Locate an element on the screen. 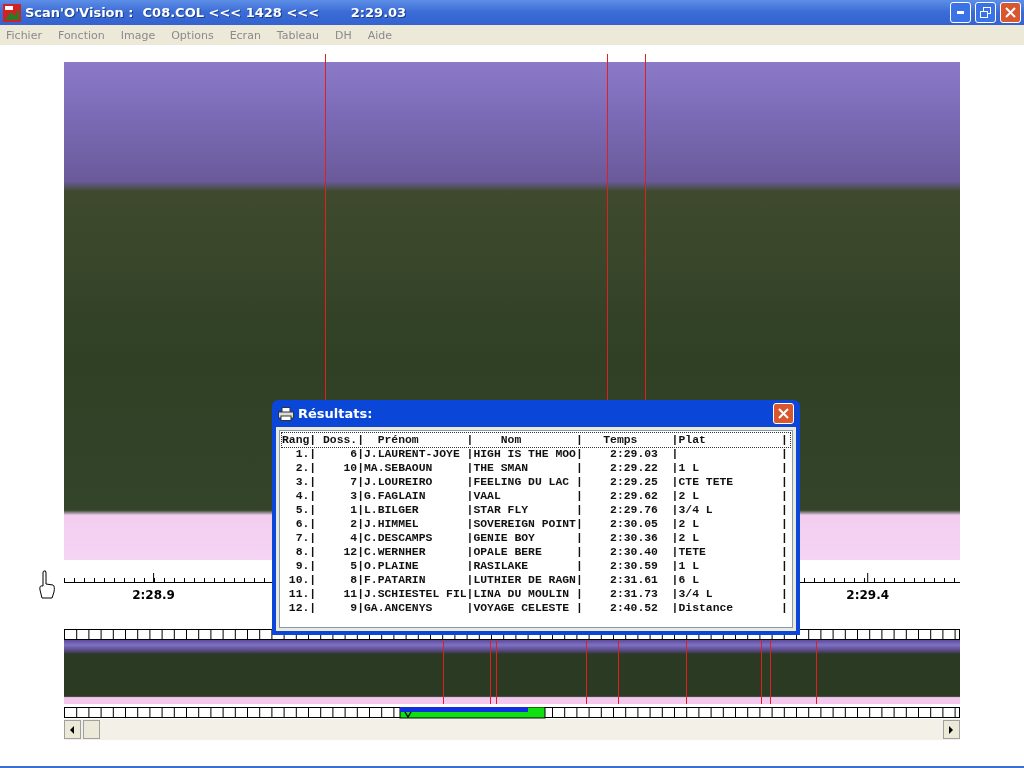  time-label: 2:29.4 is located at coordinates (868, 595).